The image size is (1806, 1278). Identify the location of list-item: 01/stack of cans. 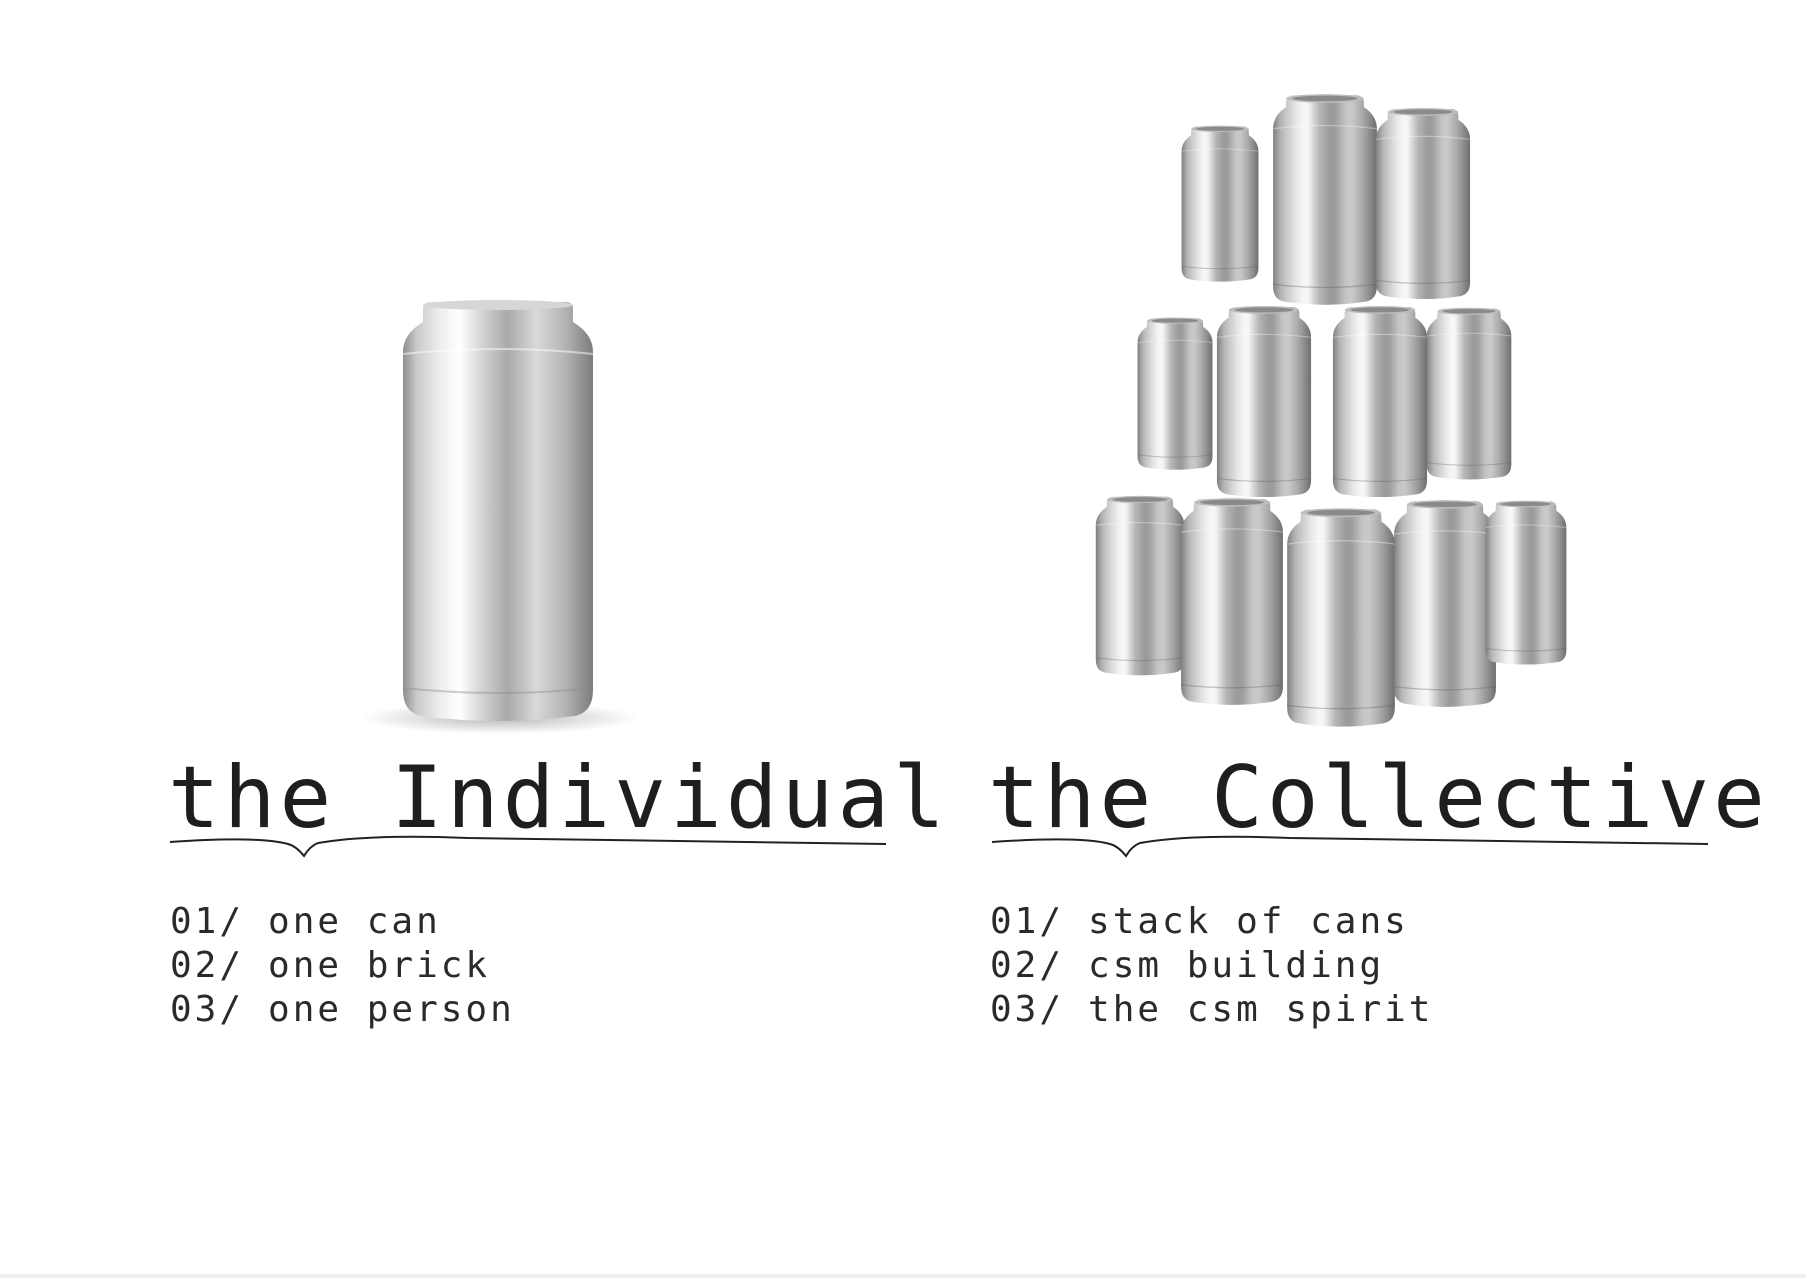
(1211, 922).